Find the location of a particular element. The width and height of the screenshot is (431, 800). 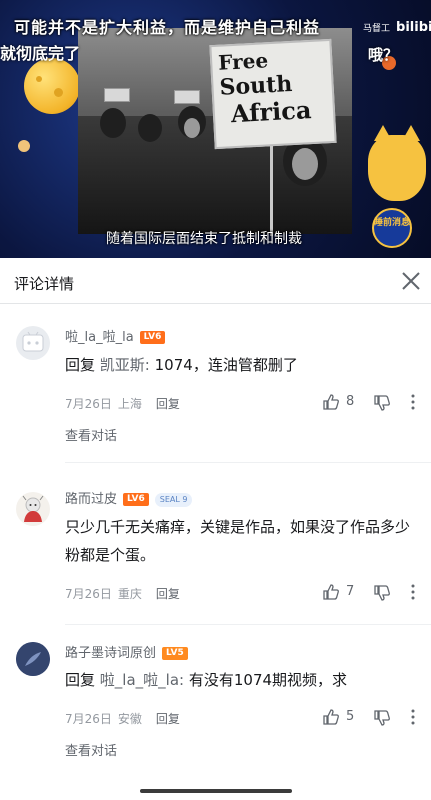

comment-body: 1074，连油管都删了 is located at coordinates (226, 365).